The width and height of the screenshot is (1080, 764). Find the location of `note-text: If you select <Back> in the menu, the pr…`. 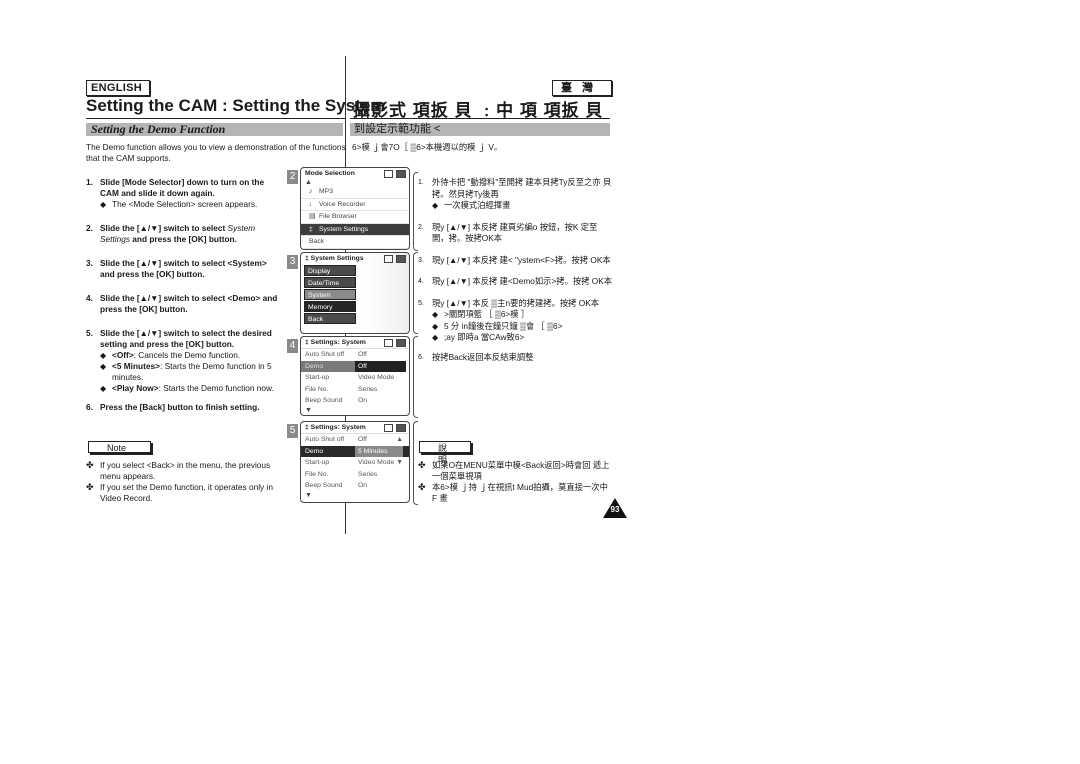

note-text: If you select <Back> in the menu, the pr… is located at coordinates (185, 470).